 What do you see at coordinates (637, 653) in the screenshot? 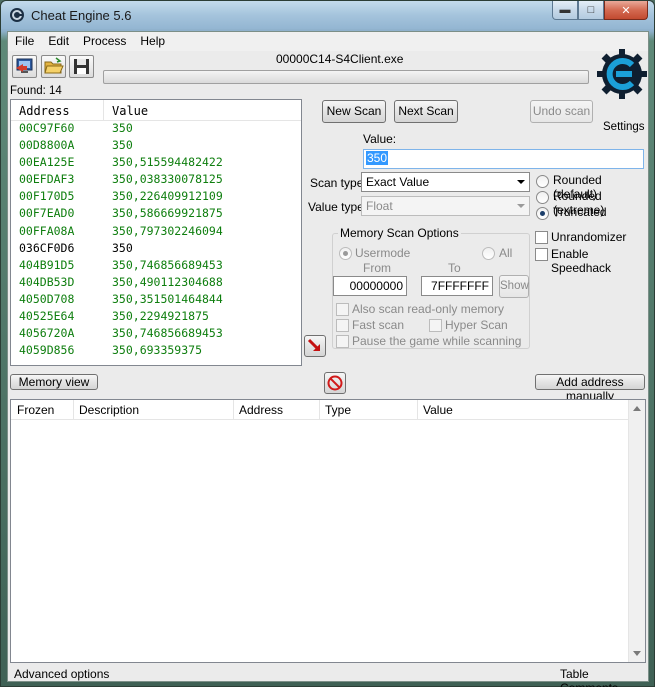
I see `scroll-down-icon` at bounding box center [637, 653].